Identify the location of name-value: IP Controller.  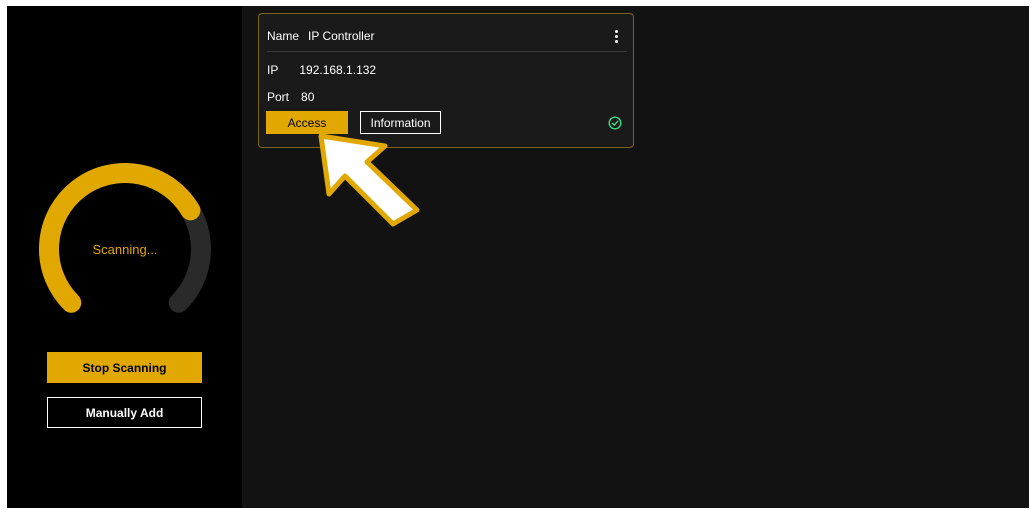
(341, 36).